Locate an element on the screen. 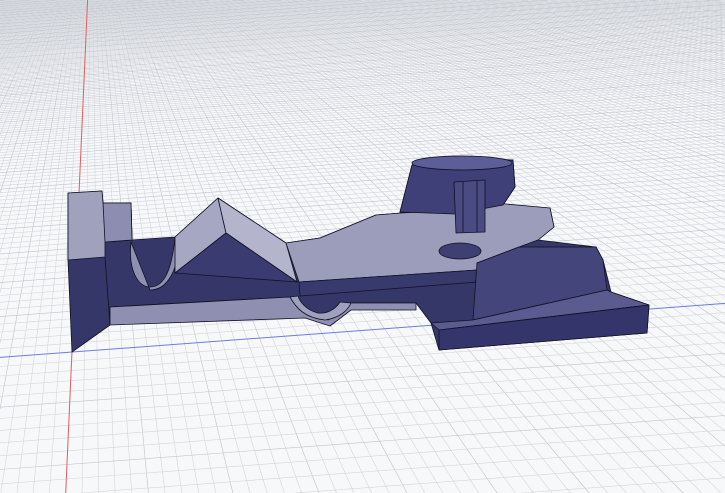 The width and height of the screenshot is (725, 493). left-block-side is located at coordinates (117, 222).